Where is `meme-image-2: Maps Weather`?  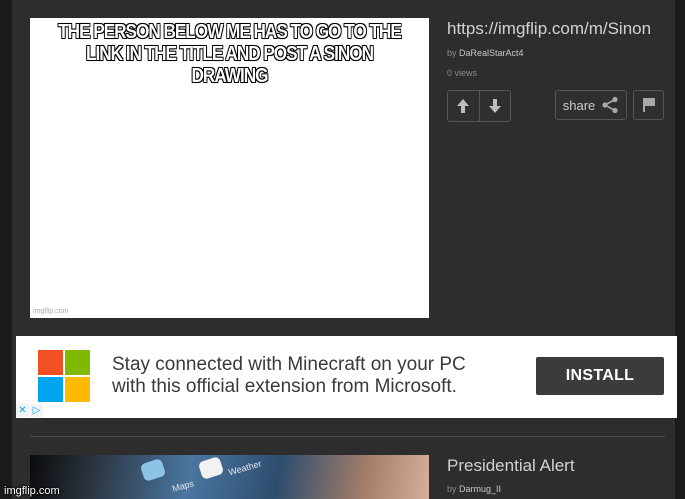 meme-image-2: Maps Weather is located at coordinates (229, 477).